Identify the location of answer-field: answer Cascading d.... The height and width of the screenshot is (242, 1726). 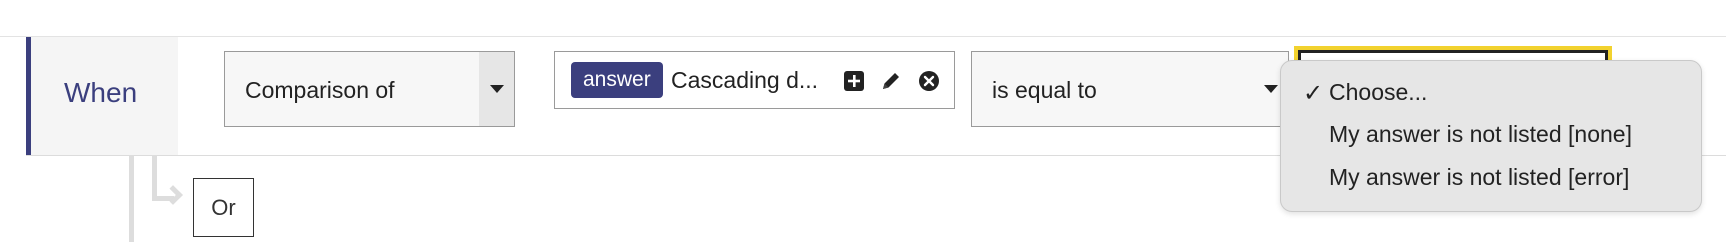
(754, 80).